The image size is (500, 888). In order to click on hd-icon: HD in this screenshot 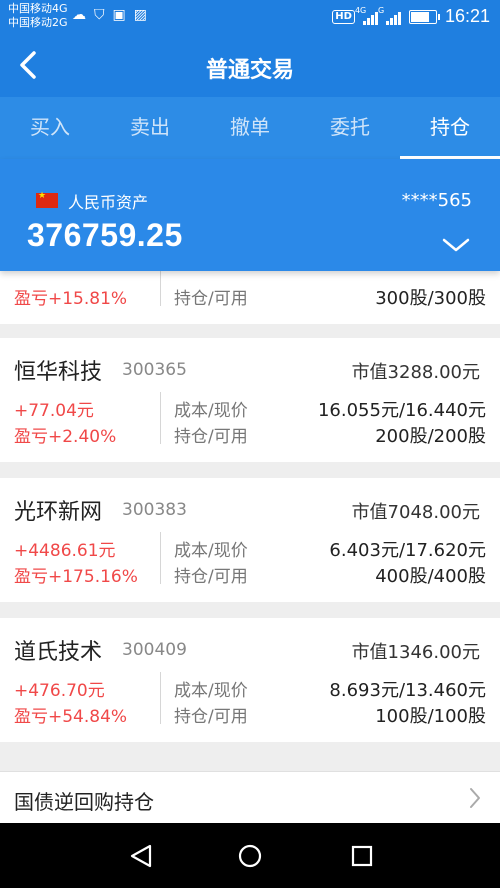, I will do `click(343, 16)`.